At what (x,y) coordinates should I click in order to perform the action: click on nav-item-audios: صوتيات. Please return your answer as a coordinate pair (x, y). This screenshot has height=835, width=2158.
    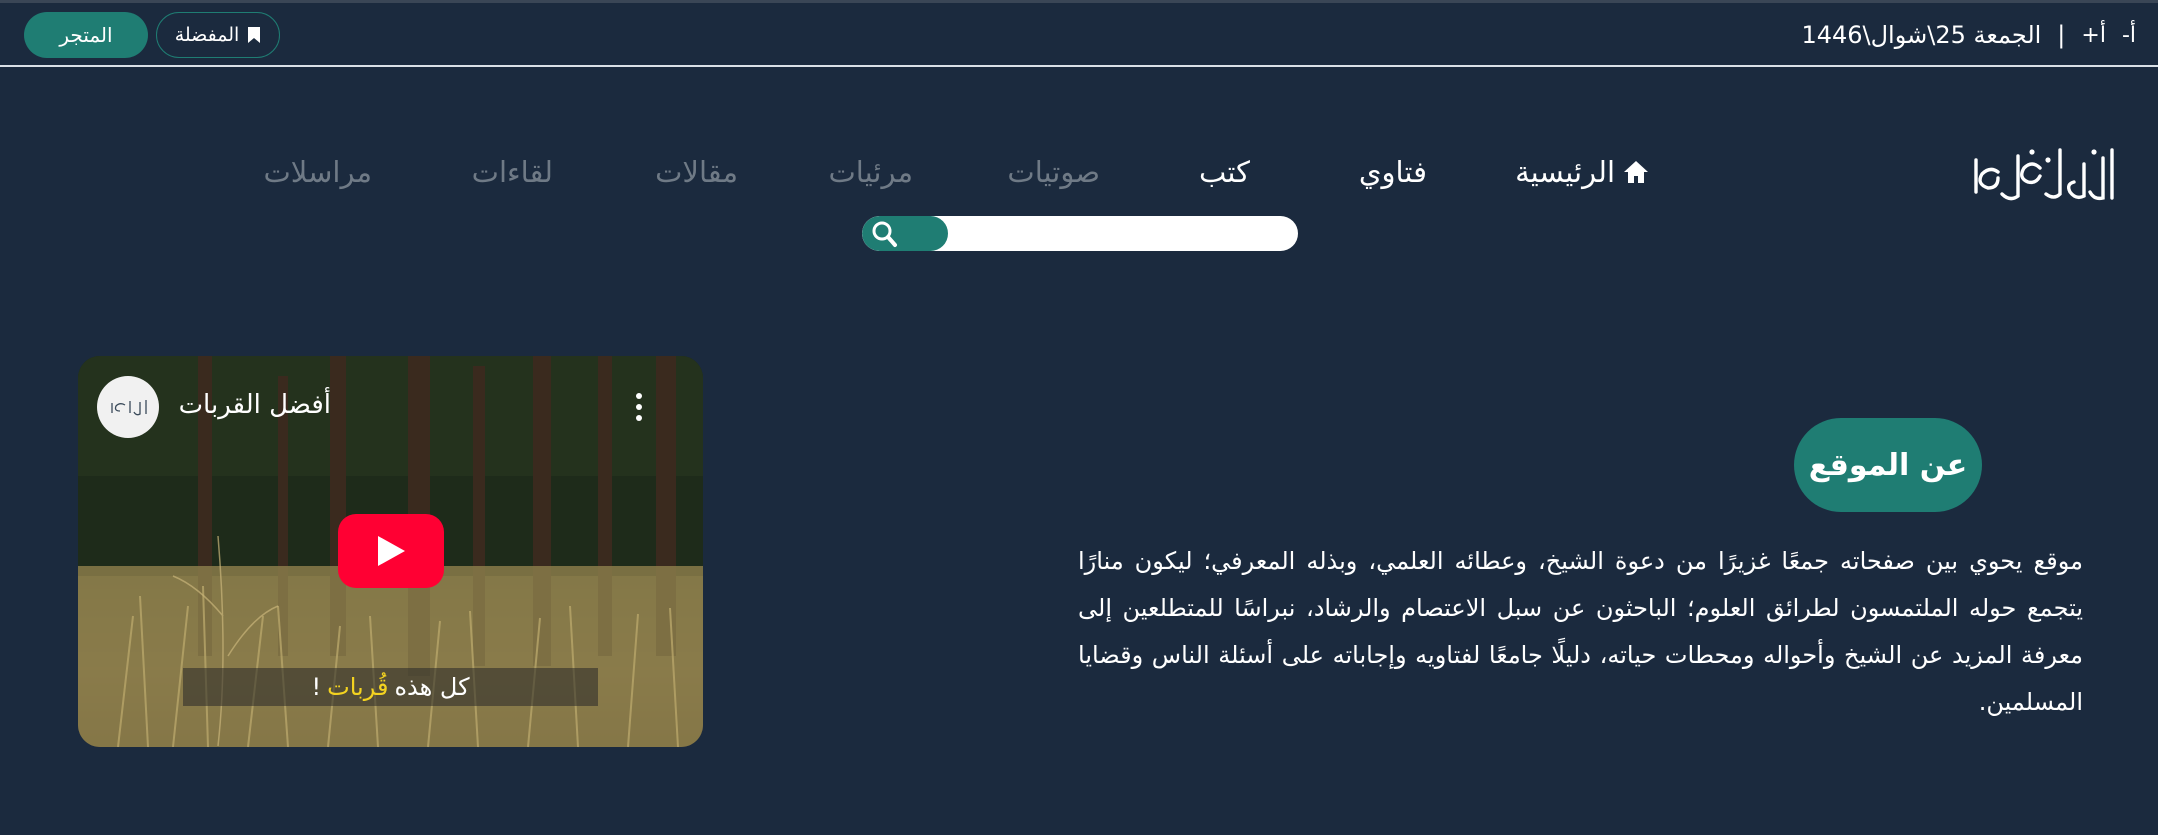
    Looking at the image, I should click on (1053, 172).